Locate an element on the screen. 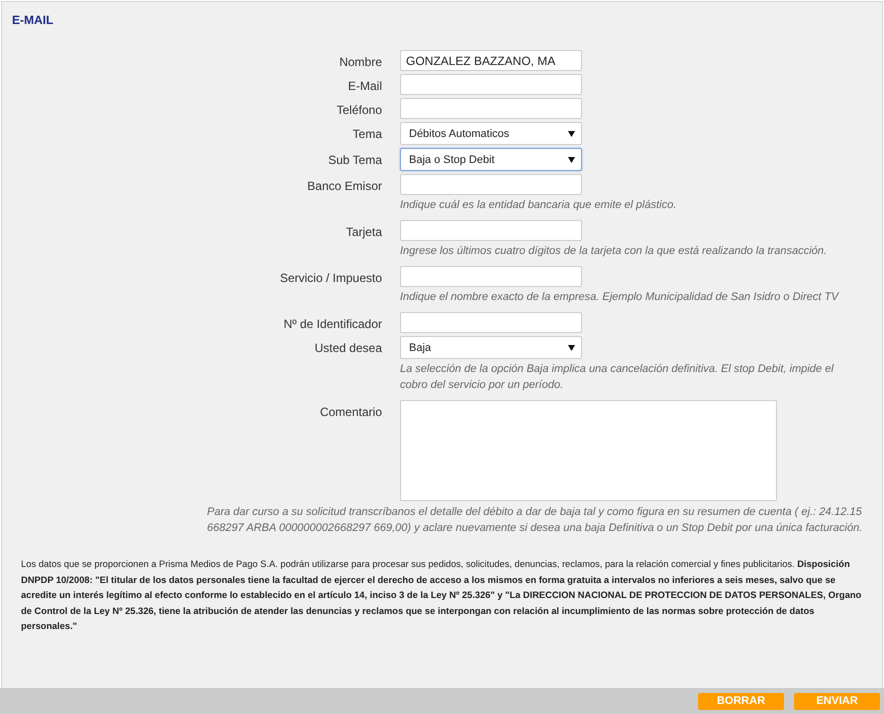 This screenshot has height=714, width=884. field-label: Servicio / Impuesto is located at coordinates (330, 278).